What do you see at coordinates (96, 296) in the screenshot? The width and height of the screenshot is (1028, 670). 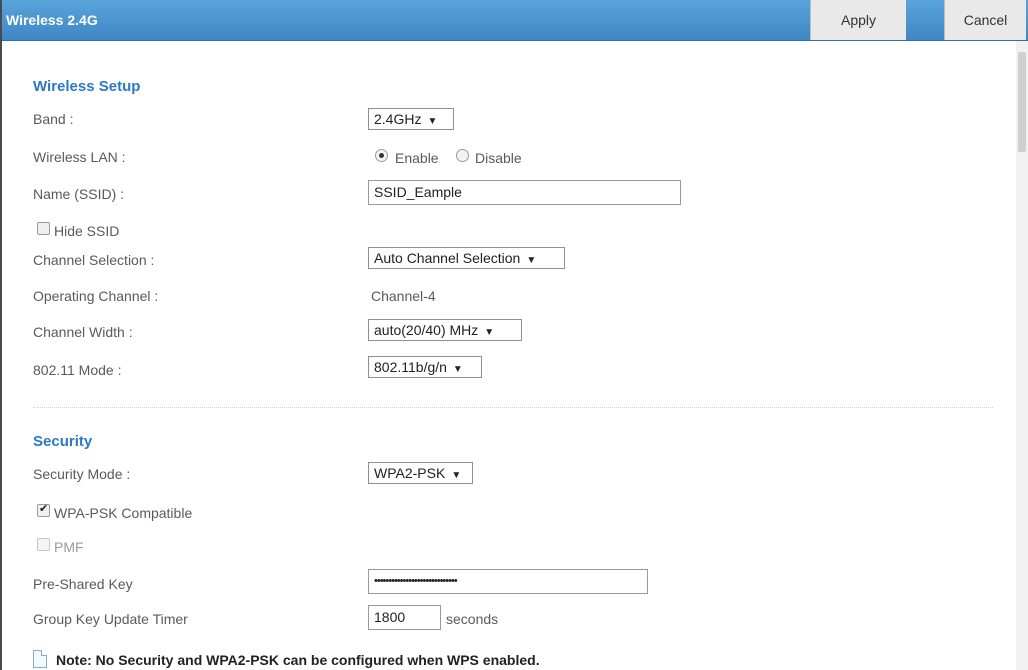 I see `operating-channel-label: Operating Channel :` at bounding box center [96, 296].